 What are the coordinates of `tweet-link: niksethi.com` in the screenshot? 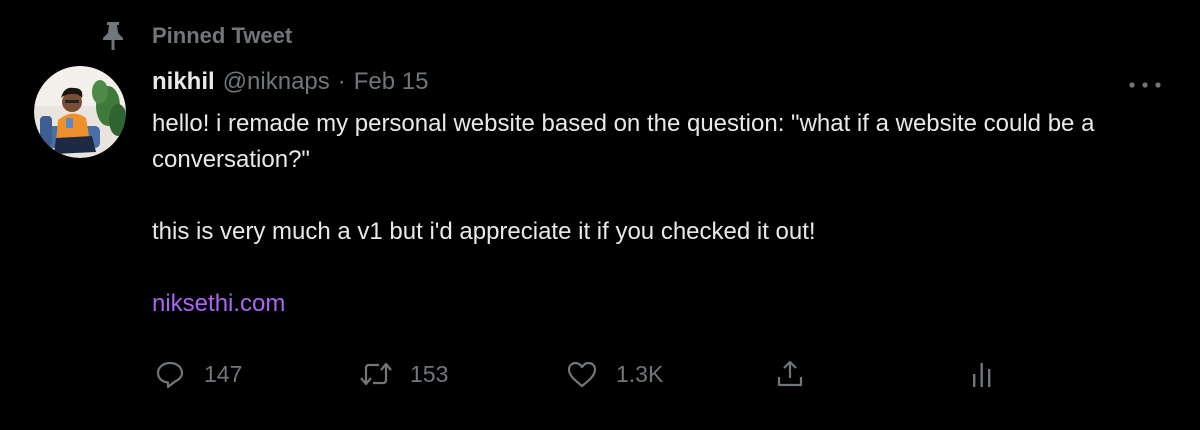 It's located at (218, 303).